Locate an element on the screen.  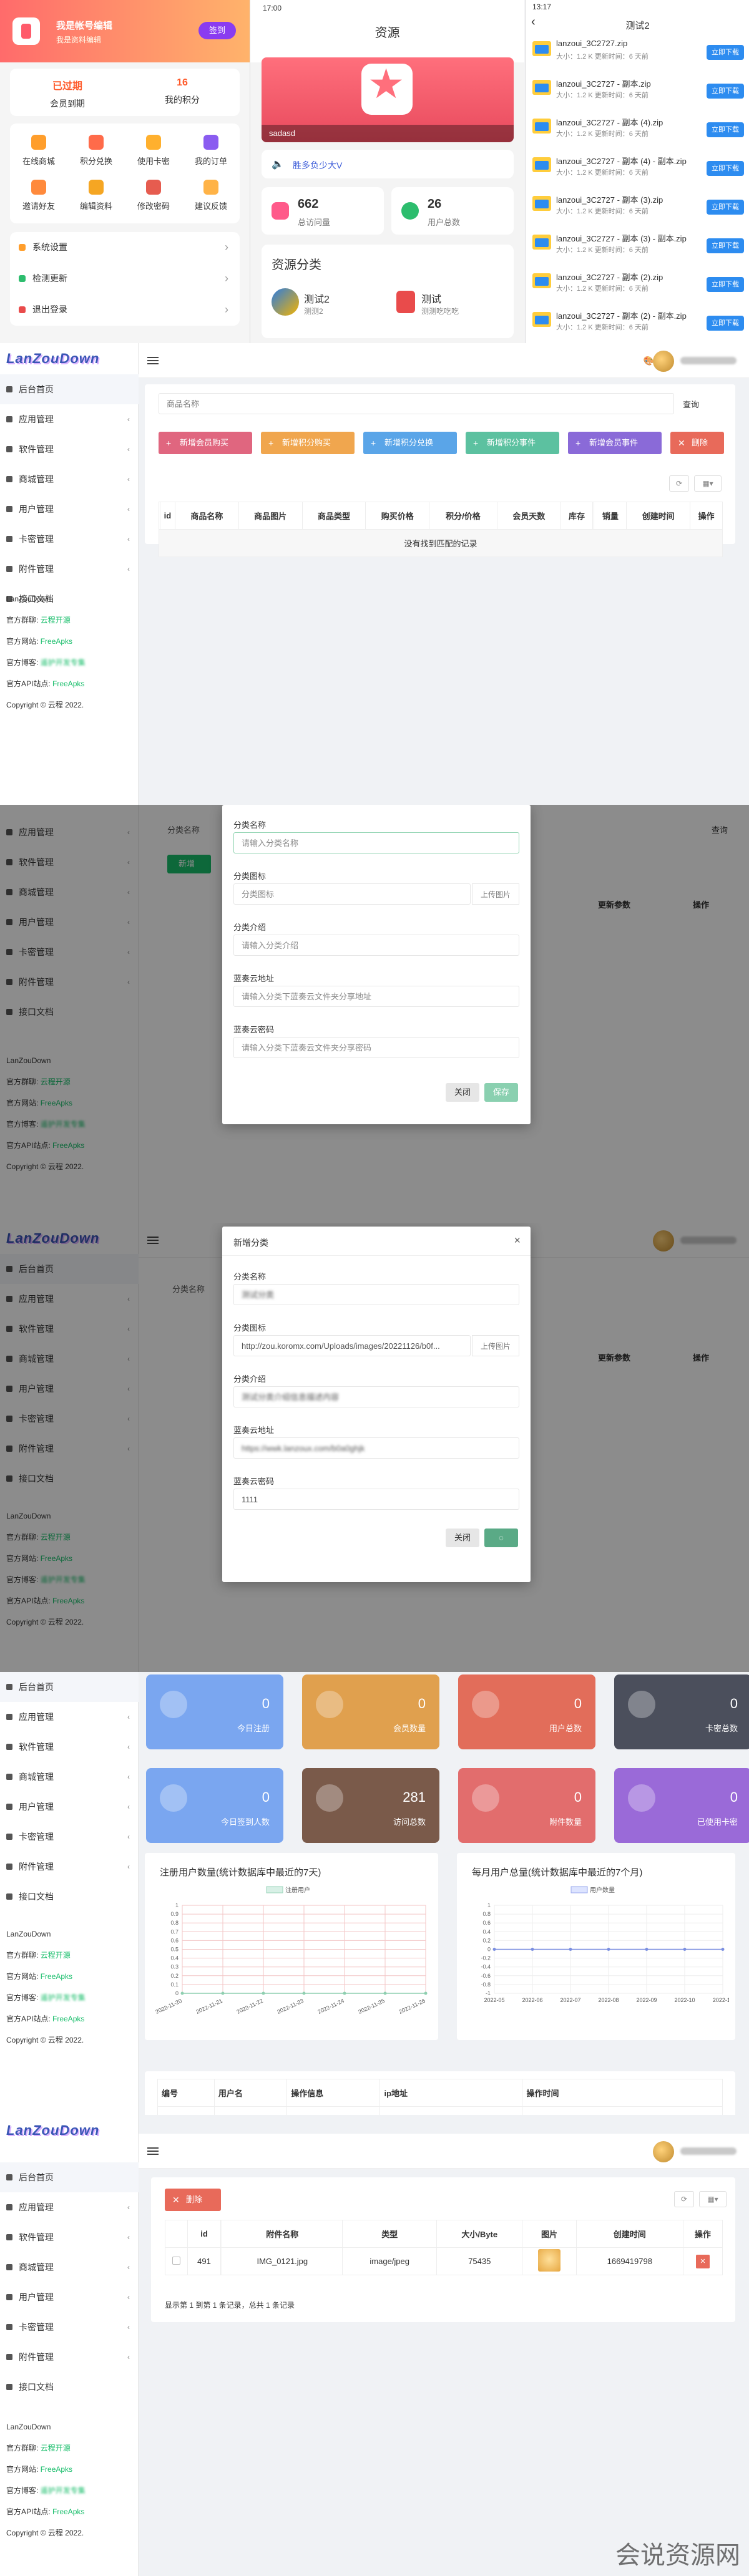
banner-carousel: sadasd is located at coordinates (388, 99).